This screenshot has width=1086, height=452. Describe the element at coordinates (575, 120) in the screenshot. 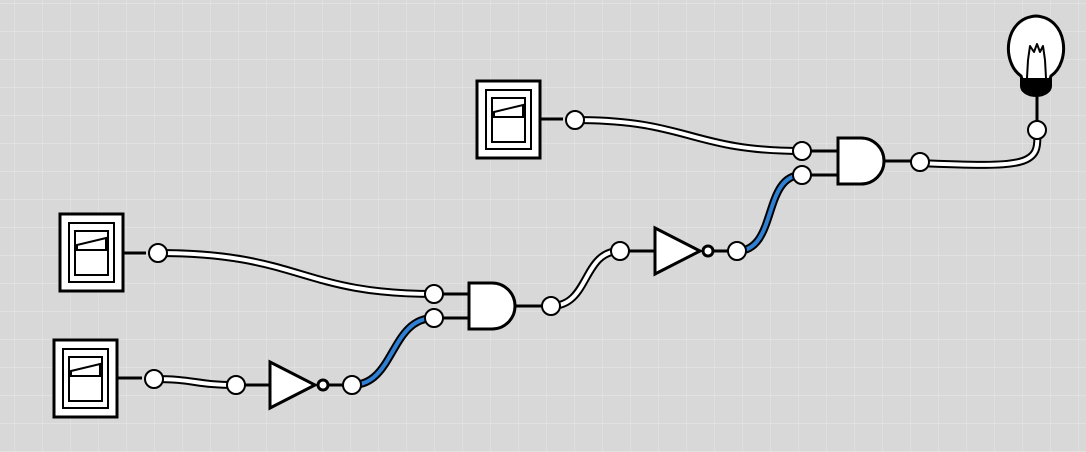

I see `switch-top-output-port` at that location.